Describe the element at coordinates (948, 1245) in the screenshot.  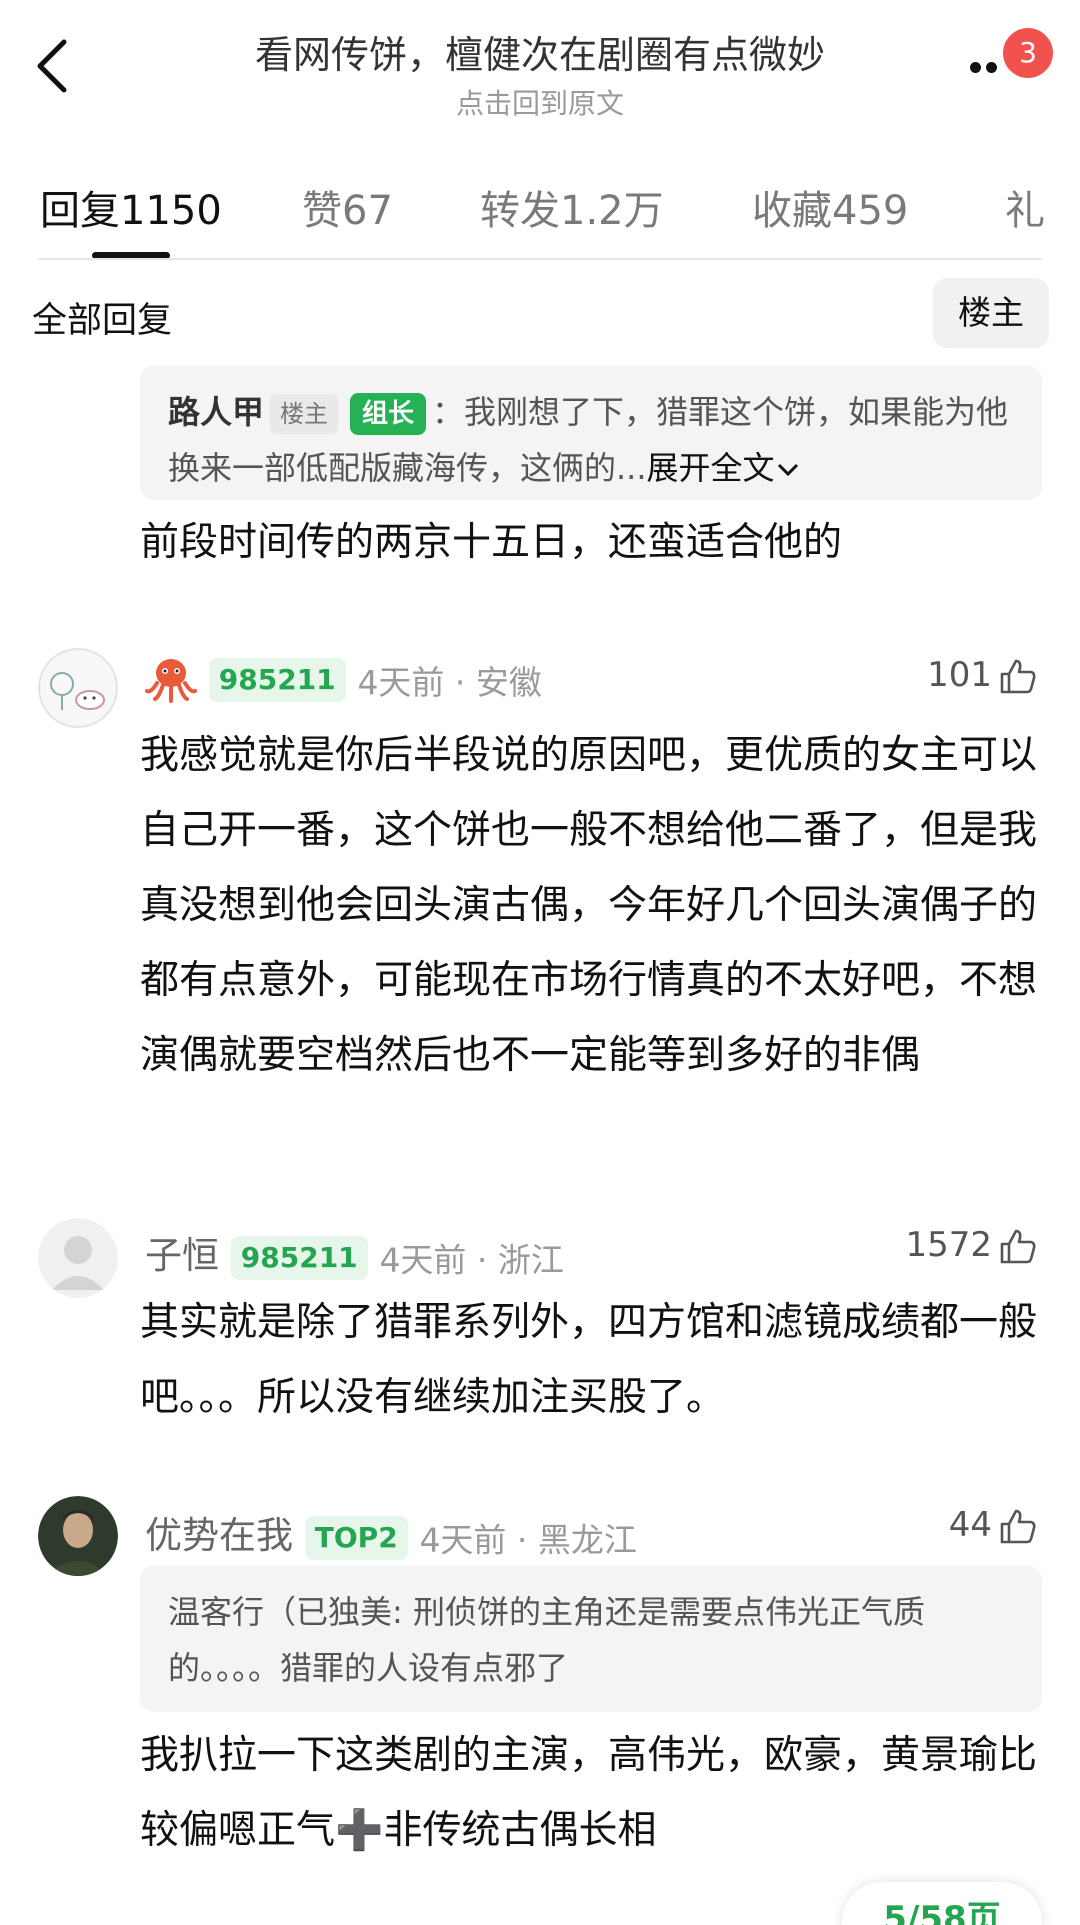
I see `like-count: 1572` at that location.